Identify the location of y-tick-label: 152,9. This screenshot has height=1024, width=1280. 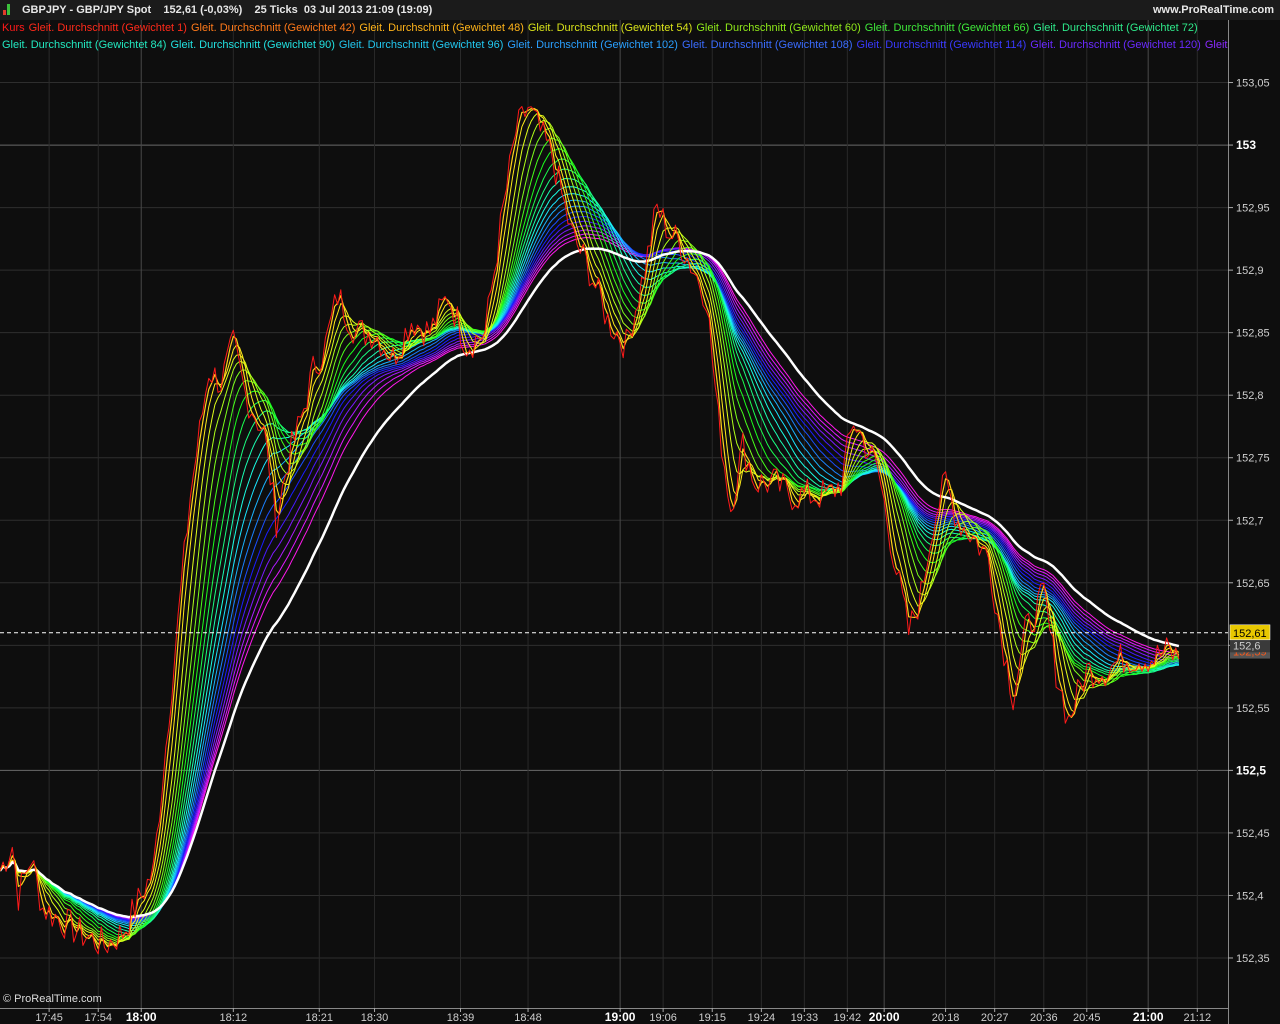
(1250, 271).